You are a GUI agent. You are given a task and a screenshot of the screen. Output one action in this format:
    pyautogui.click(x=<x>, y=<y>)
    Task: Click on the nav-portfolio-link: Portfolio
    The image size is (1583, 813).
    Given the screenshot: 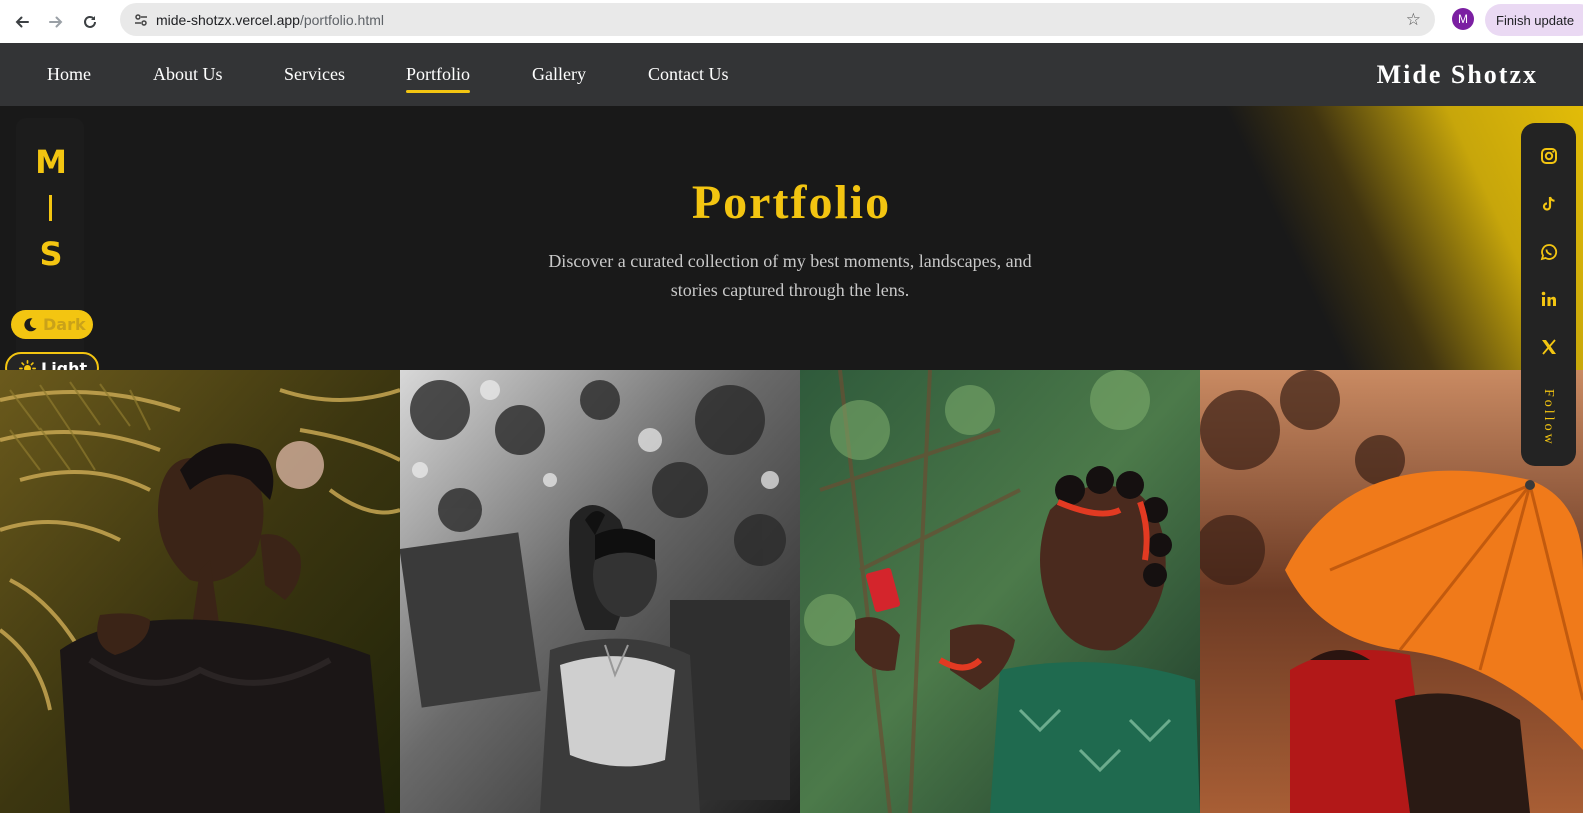 What is the action you would take?
    pyautogui.click(x=438, y=78)
    